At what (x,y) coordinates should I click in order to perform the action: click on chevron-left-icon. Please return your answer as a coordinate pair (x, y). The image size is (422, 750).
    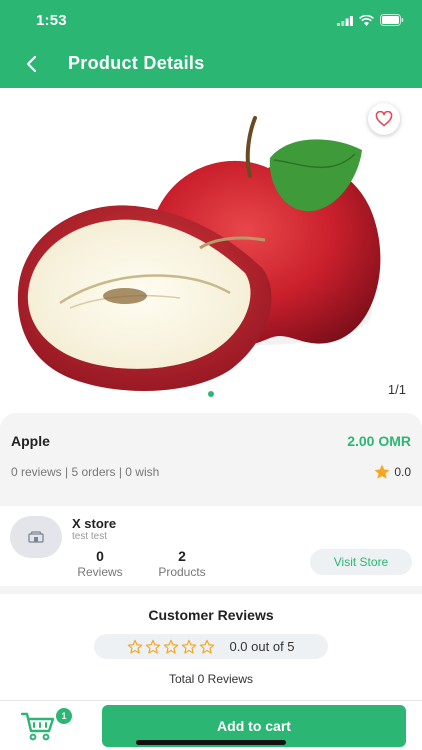
    Looking at the image, I should click on (31, 64).